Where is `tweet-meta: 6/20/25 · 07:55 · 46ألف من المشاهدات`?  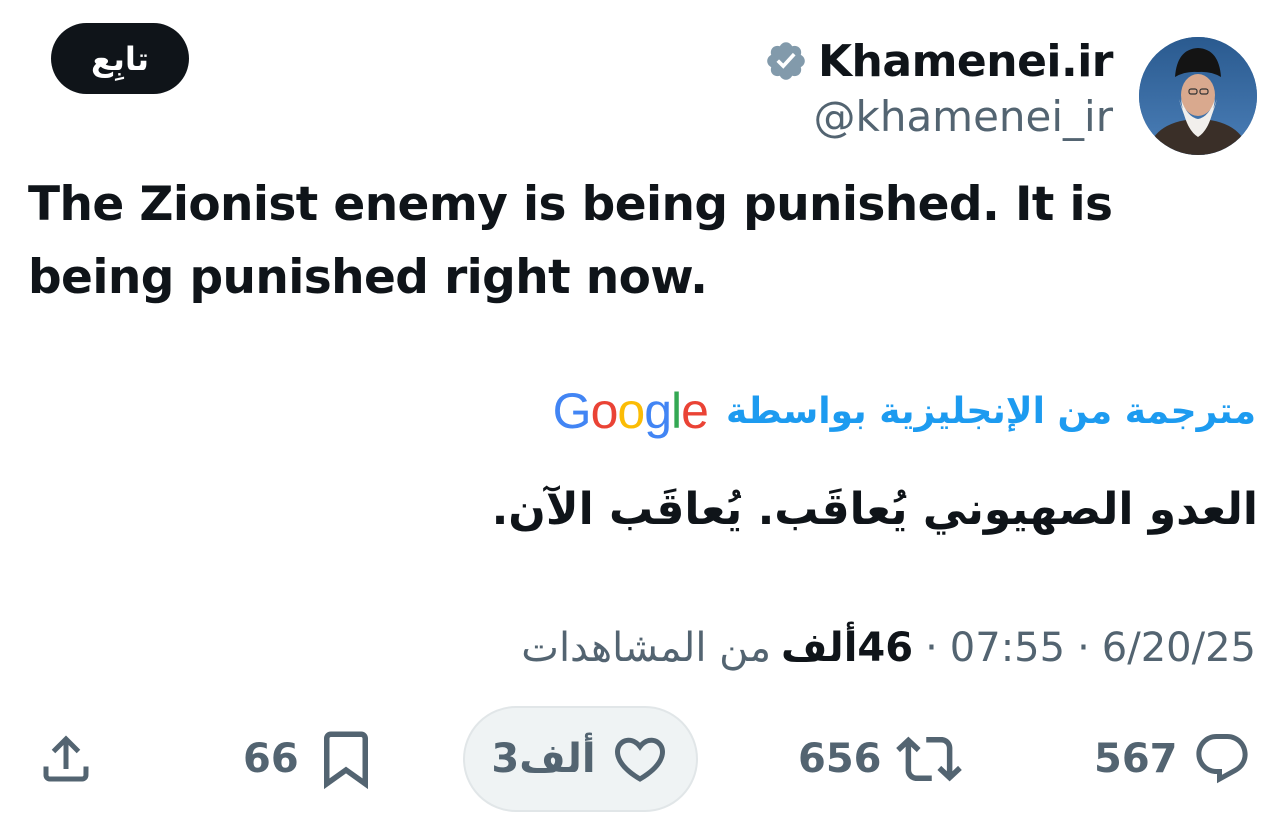 tweet-meta: 6/20/25 · 07:55 · 46ألف من المشاهدات is located at coordinates (888, 648).